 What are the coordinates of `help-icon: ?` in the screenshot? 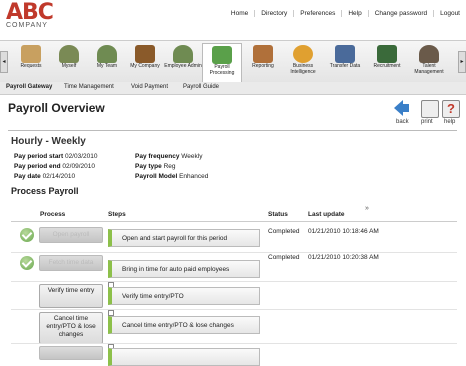 It's located at (451, 109).